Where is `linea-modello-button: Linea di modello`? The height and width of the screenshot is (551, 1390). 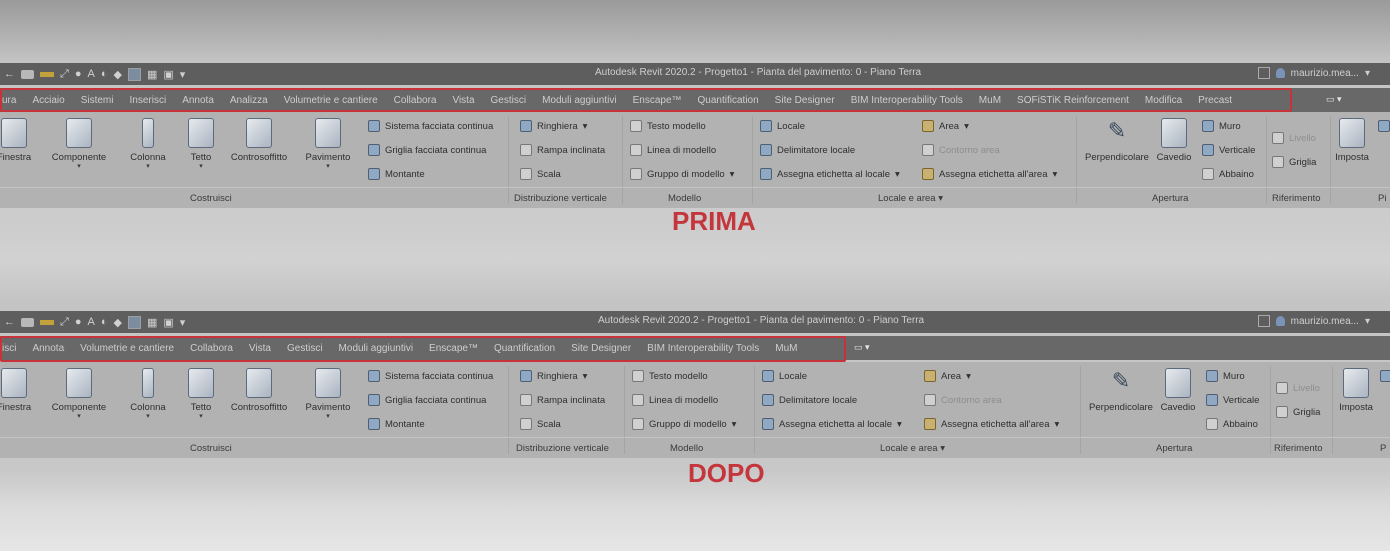 linea-modello-button: Linea di modello is located at coordinates (675, 400).